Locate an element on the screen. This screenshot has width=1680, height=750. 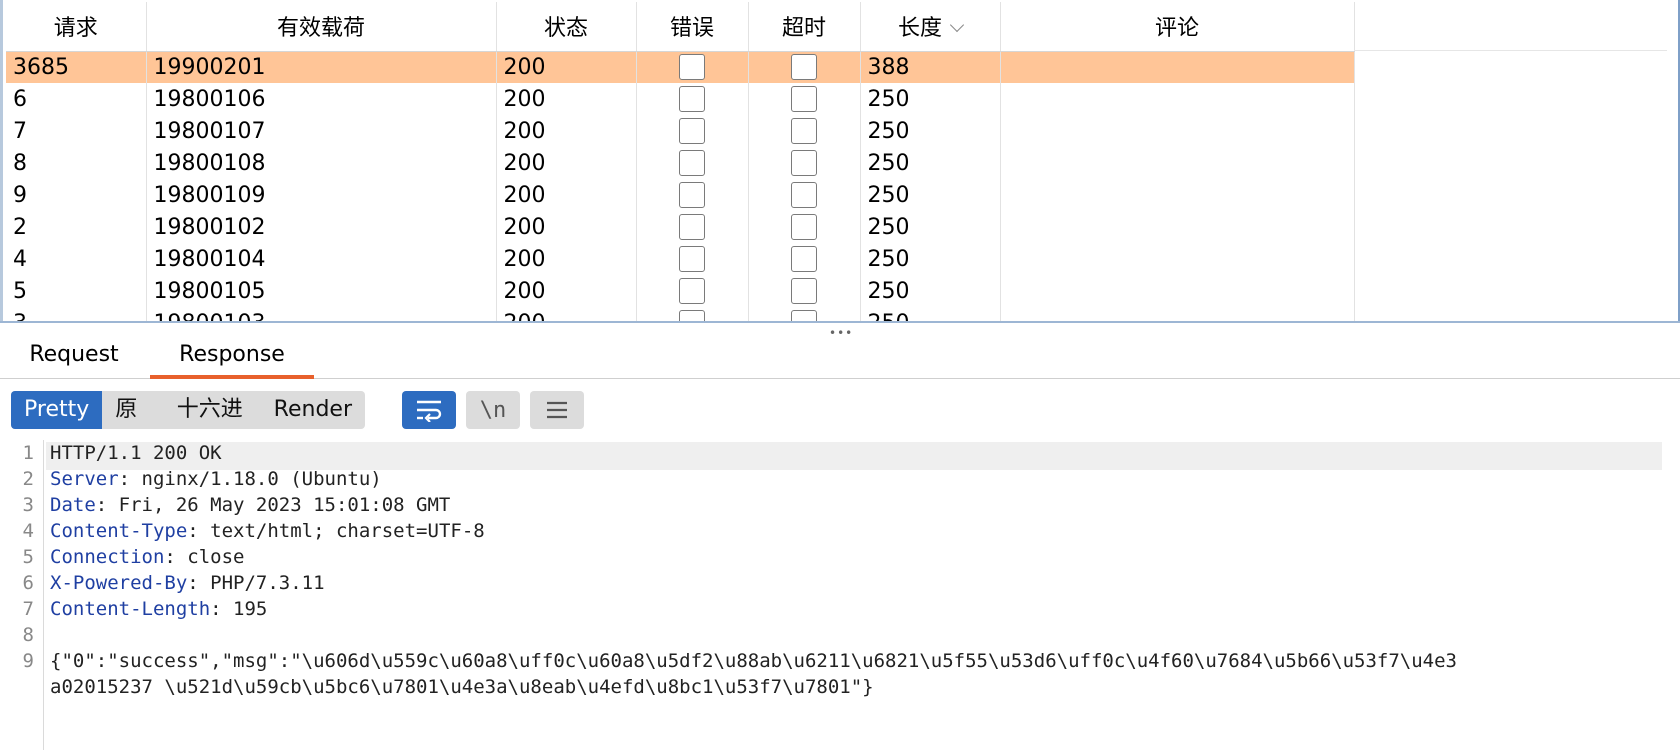
table-row: 5 19800105 200 250 is located at coordinates (680, 291).